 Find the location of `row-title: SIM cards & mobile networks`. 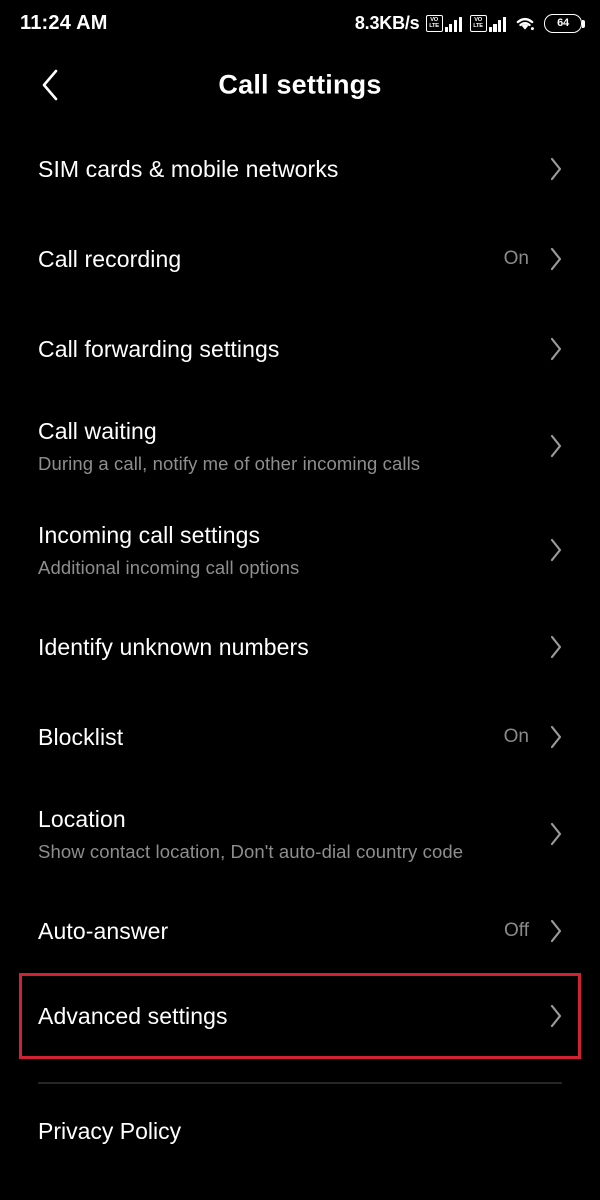

row-title: SIM cards & mobile networks is located at coordinates (188, 168).